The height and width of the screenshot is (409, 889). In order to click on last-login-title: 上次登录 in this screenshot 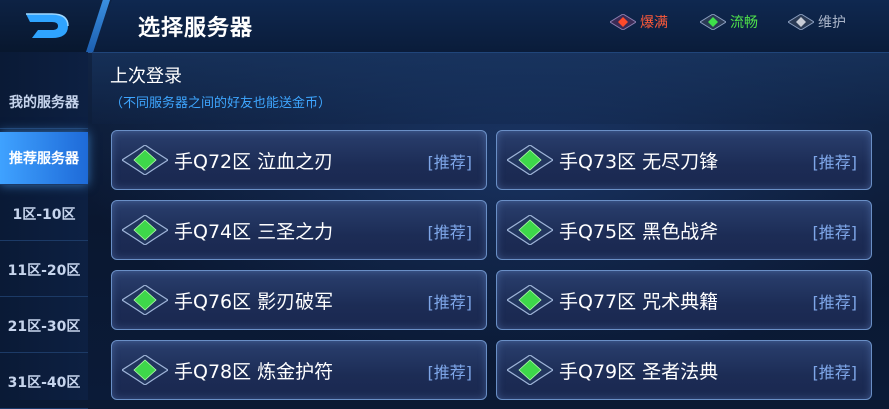, I will do `click(146, 76)`.